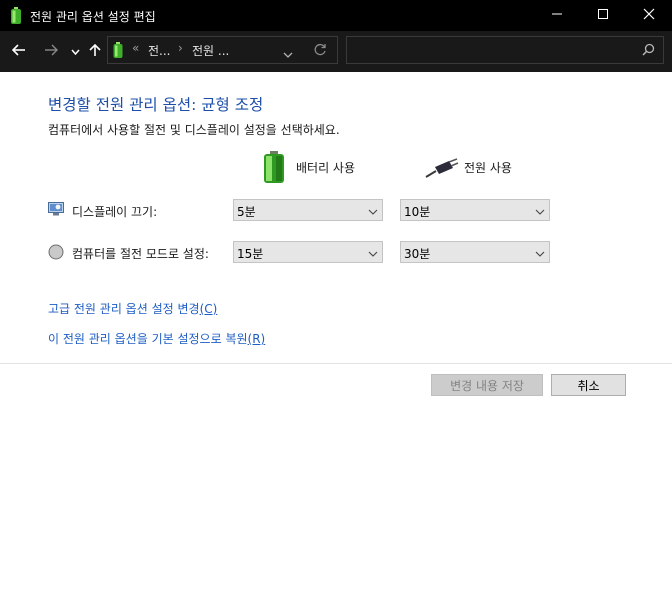 This screenshot has height=593, width=672. I want to click on page-title: 변경할 전원 관리 옵션: 균형 조정, so click(156, 105).